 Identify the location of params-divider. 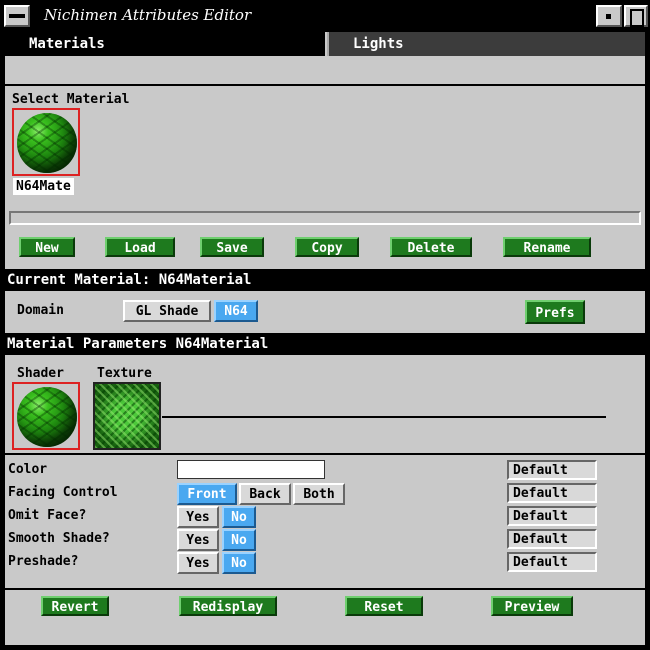
(325, 454).